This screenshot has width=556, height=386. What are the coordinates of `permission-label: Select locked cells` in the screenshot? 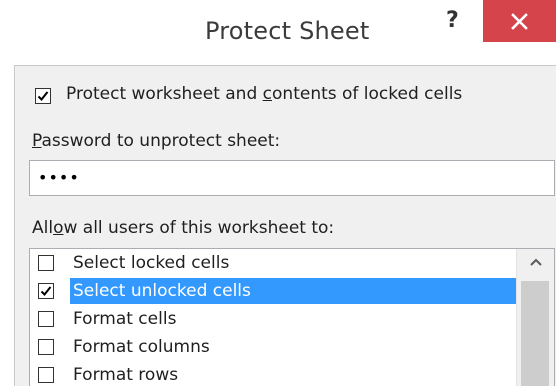 It's located at (151, 263).